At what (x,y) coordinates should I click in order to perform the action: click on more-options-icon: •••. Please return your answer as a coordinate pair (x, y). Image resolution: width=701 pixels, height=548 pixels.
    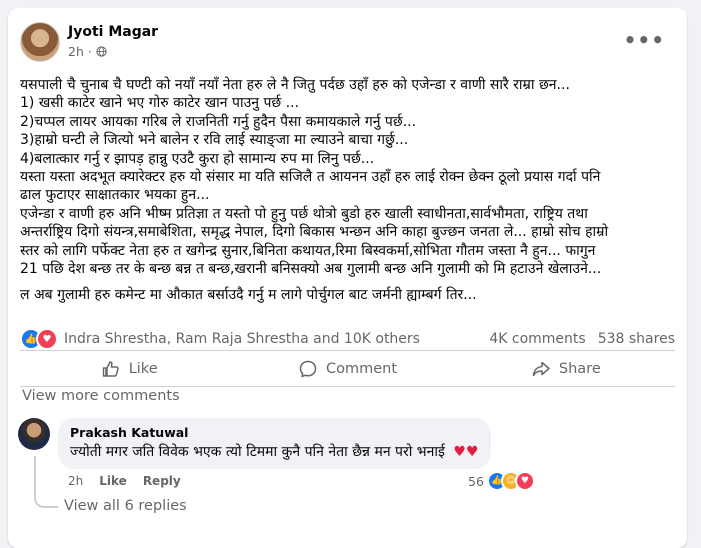
    Looking at the image, I should click on (644, 40).